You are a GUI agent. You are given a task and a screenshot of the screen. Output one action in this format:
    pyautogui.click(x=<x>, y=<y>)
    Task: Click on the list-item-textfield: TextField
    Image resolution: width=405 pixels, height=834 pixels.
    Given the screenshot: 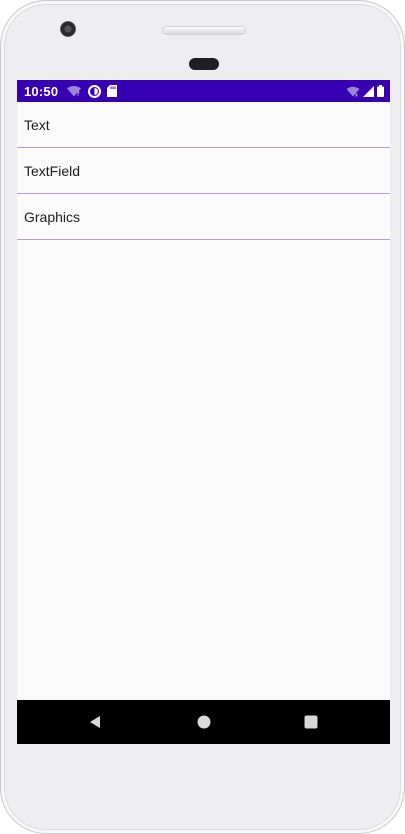 What is the action you would take?
    pyautogui.click(x=203, y=171)
    